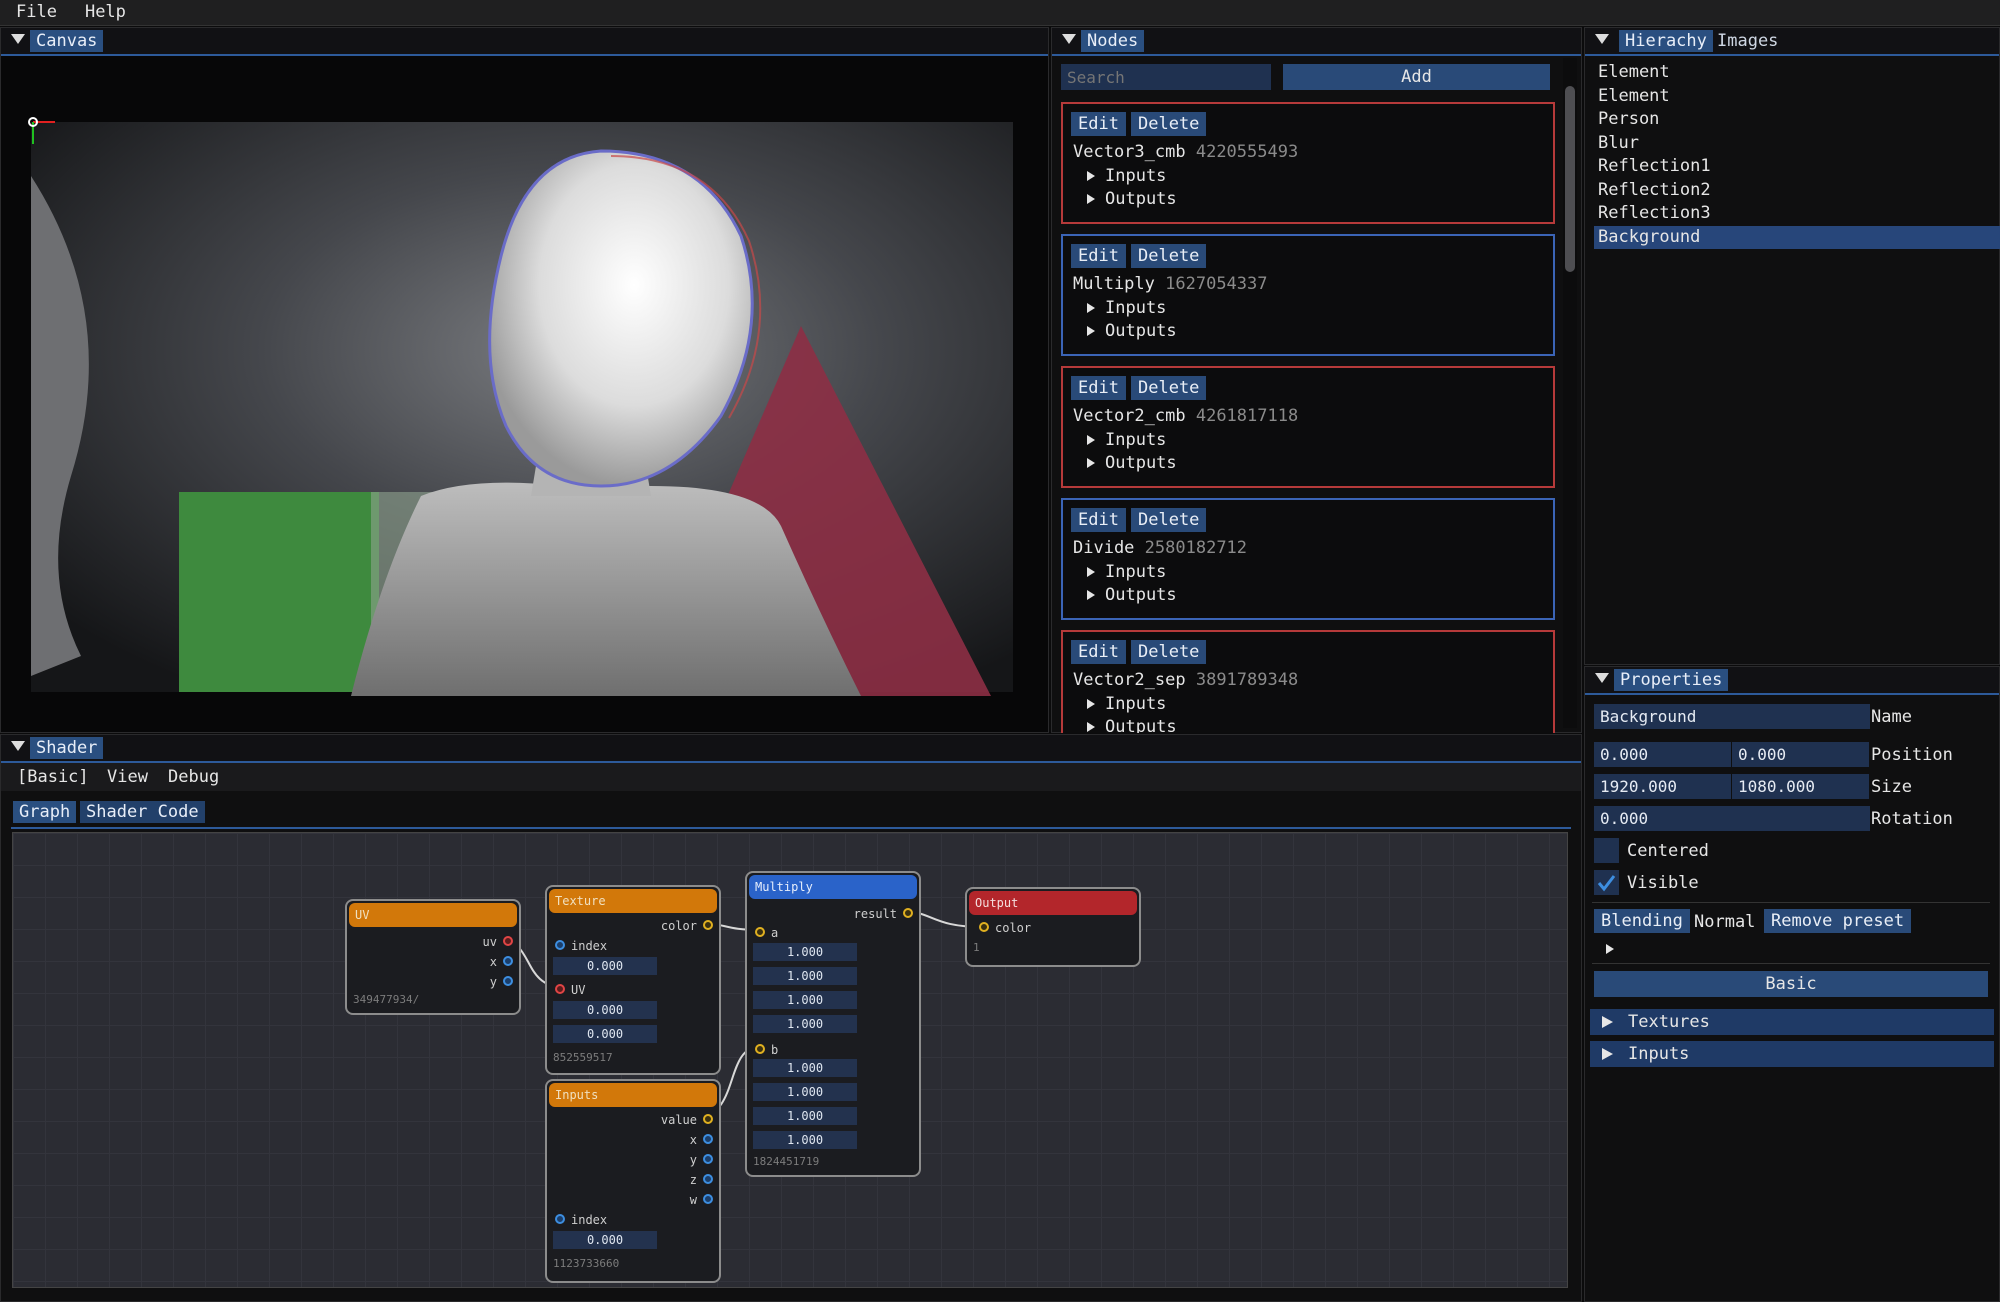 The image size is (2000, 1302). Describe the element at coordinates (1797, 237) in the screenshot. I see `hierarchy-item: Background` at that location.